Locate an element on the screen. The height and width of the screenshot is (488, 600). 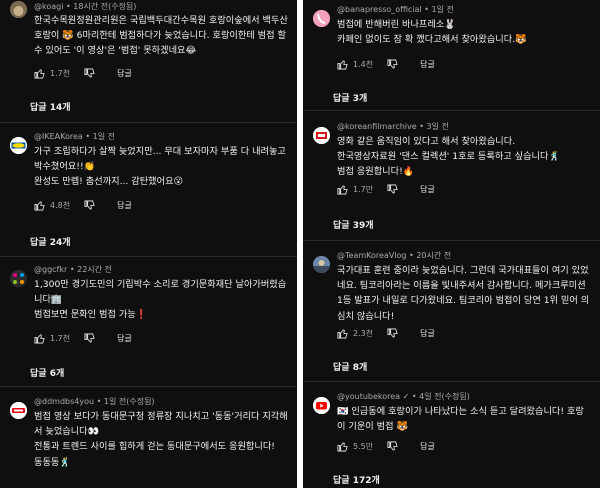
comment-time: 3일 전 is located at coordinates (437, 126).